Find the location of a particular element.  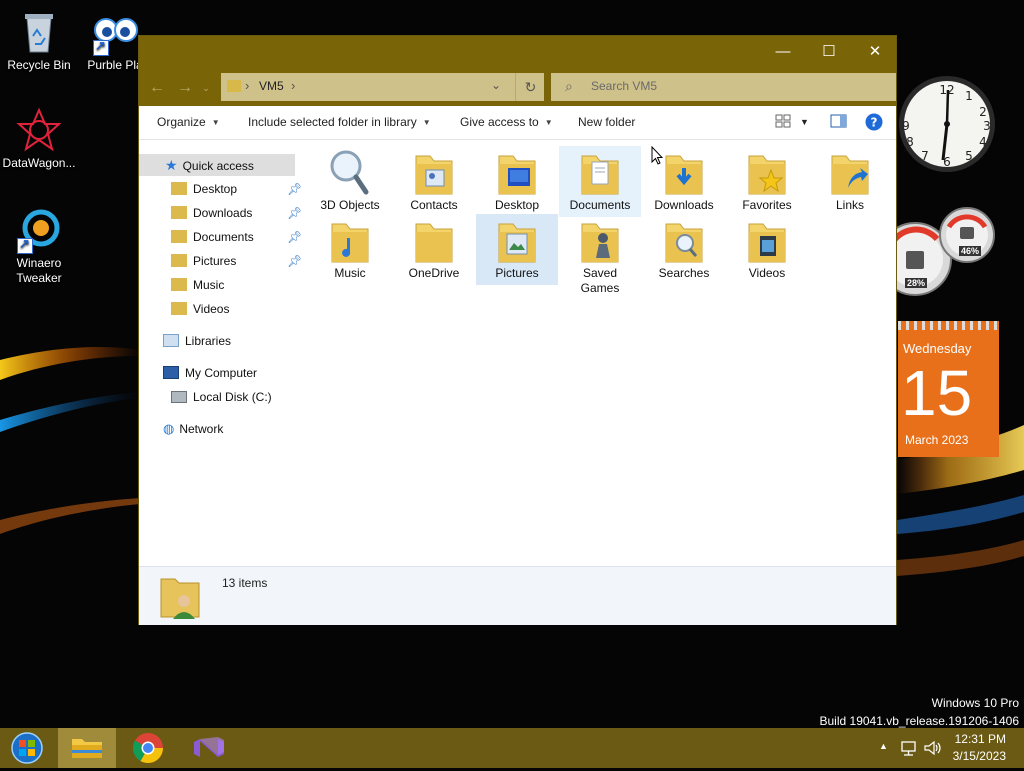

nav-libraries: Libraries is located at coordinates (197, 341).